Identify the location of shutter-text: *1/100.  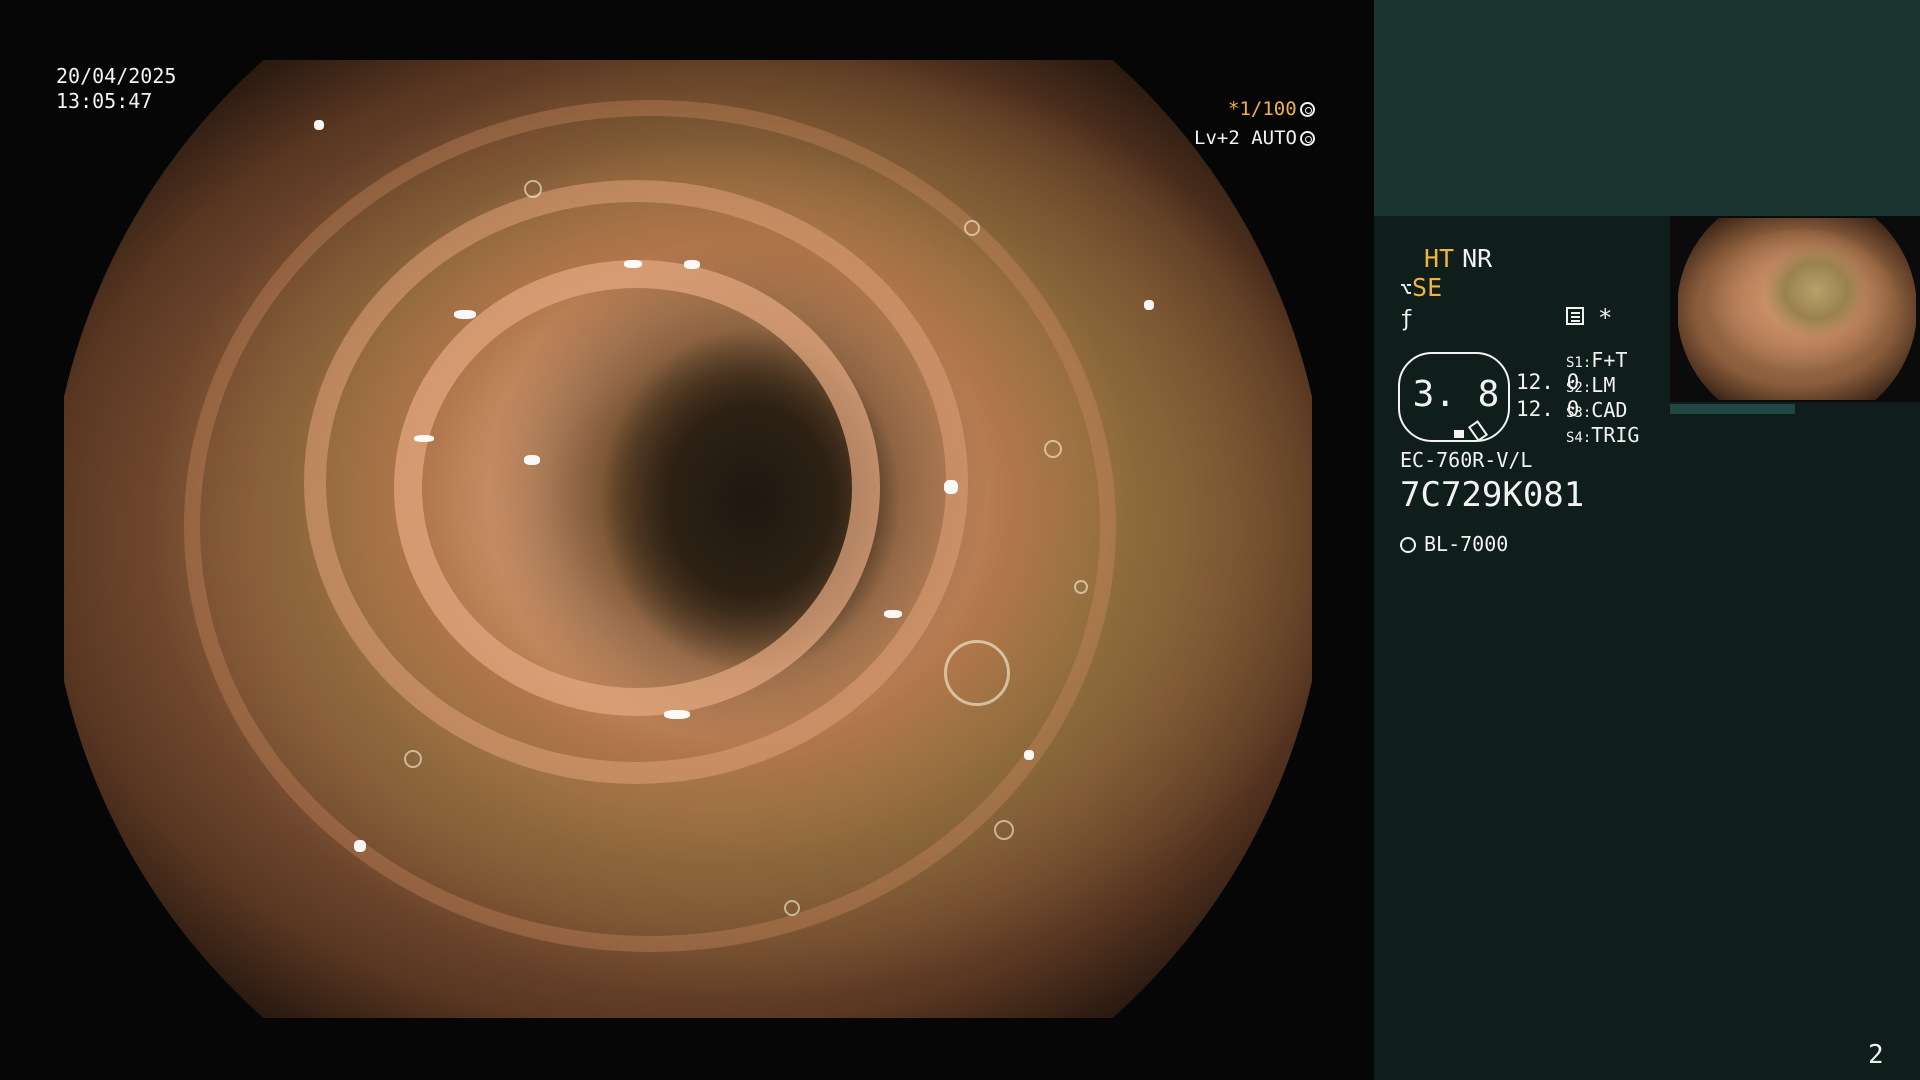
(1262, 109).